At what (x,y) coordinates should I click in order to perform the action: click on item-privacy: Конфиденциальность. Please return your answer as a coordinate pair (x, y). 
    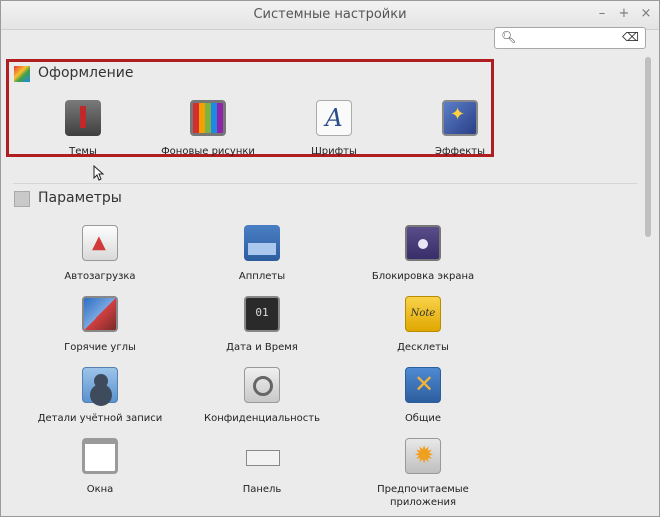
    Looking at the image, I should click on (262, 396).